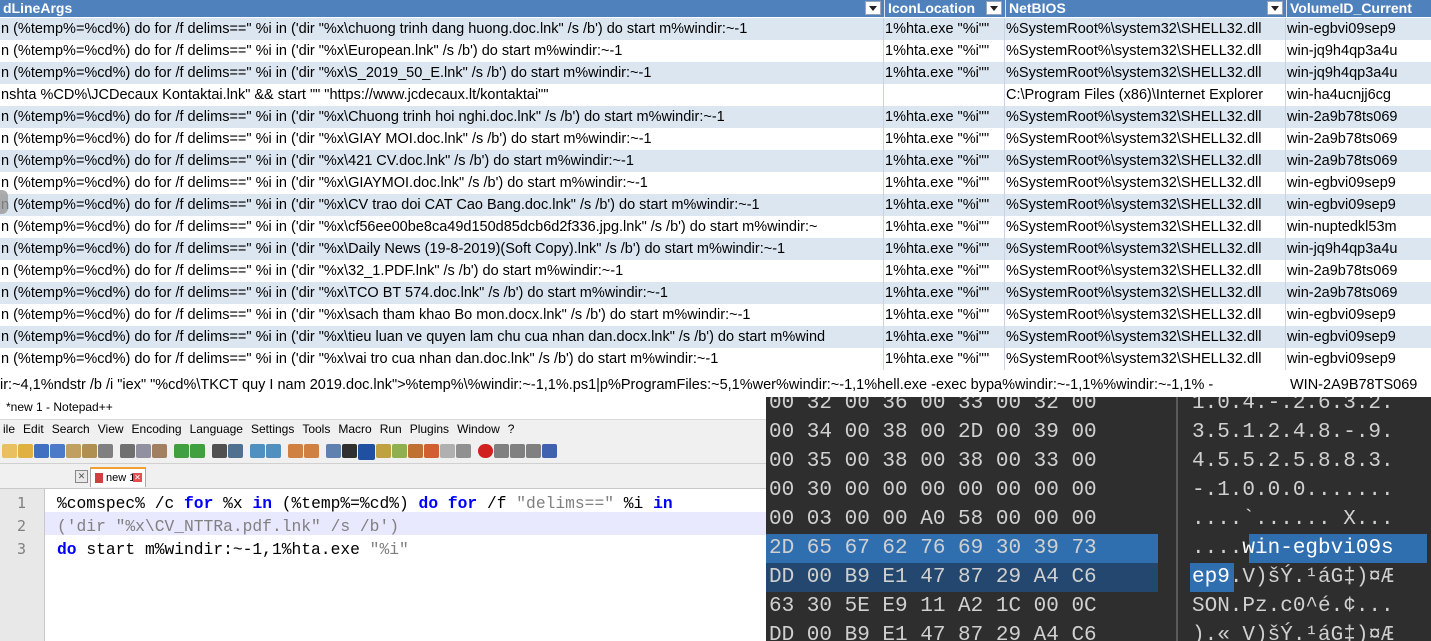 The height and width of the screenshot is (641, 1431). What do you see at coordinates (1293, 577) in the screenshot?
I see `ascii-text: ep9.V)šÝ.¹áG‡)¤Æ` at bounding box center [1293, 577].